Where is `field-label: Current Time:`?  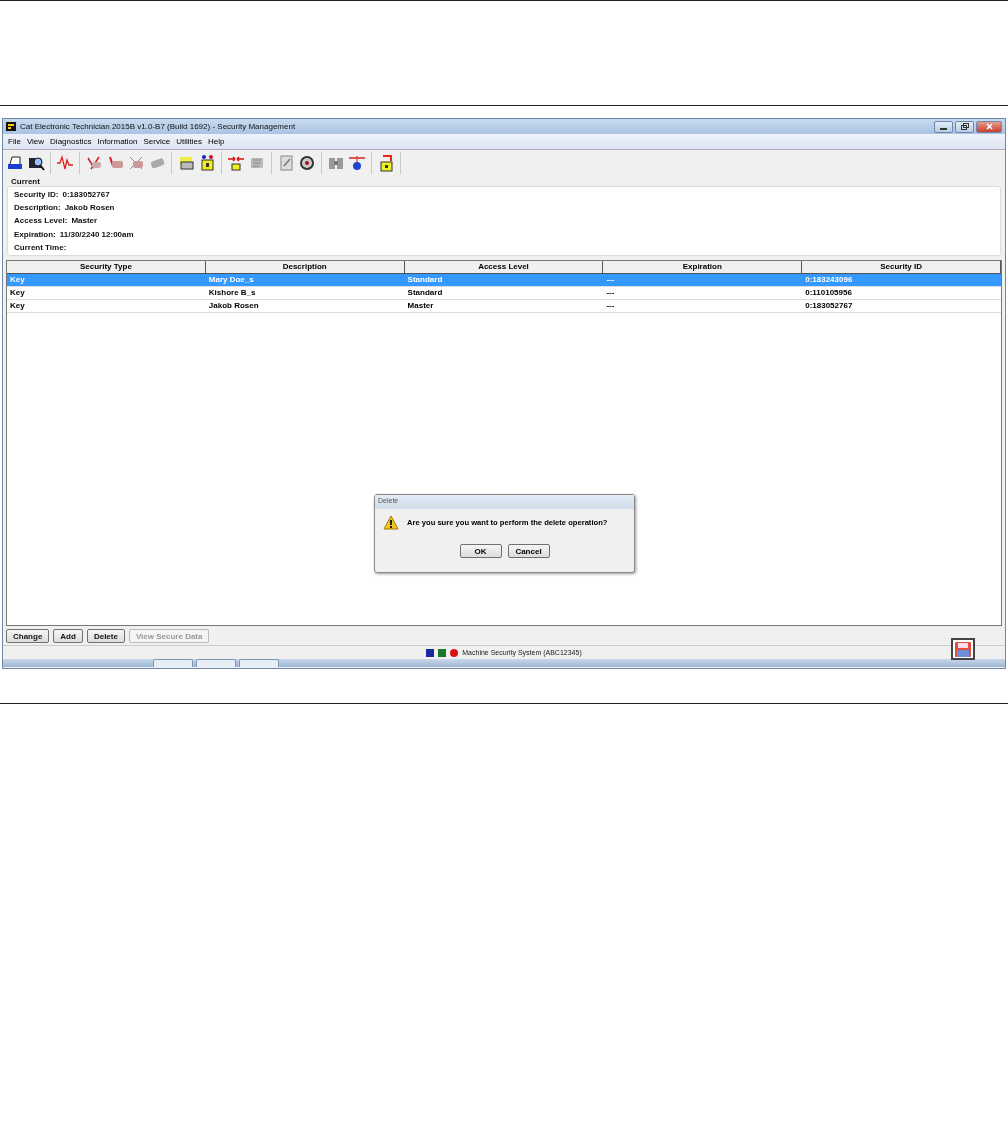
field-label: Current Time: is located at coordinates (40, 247).